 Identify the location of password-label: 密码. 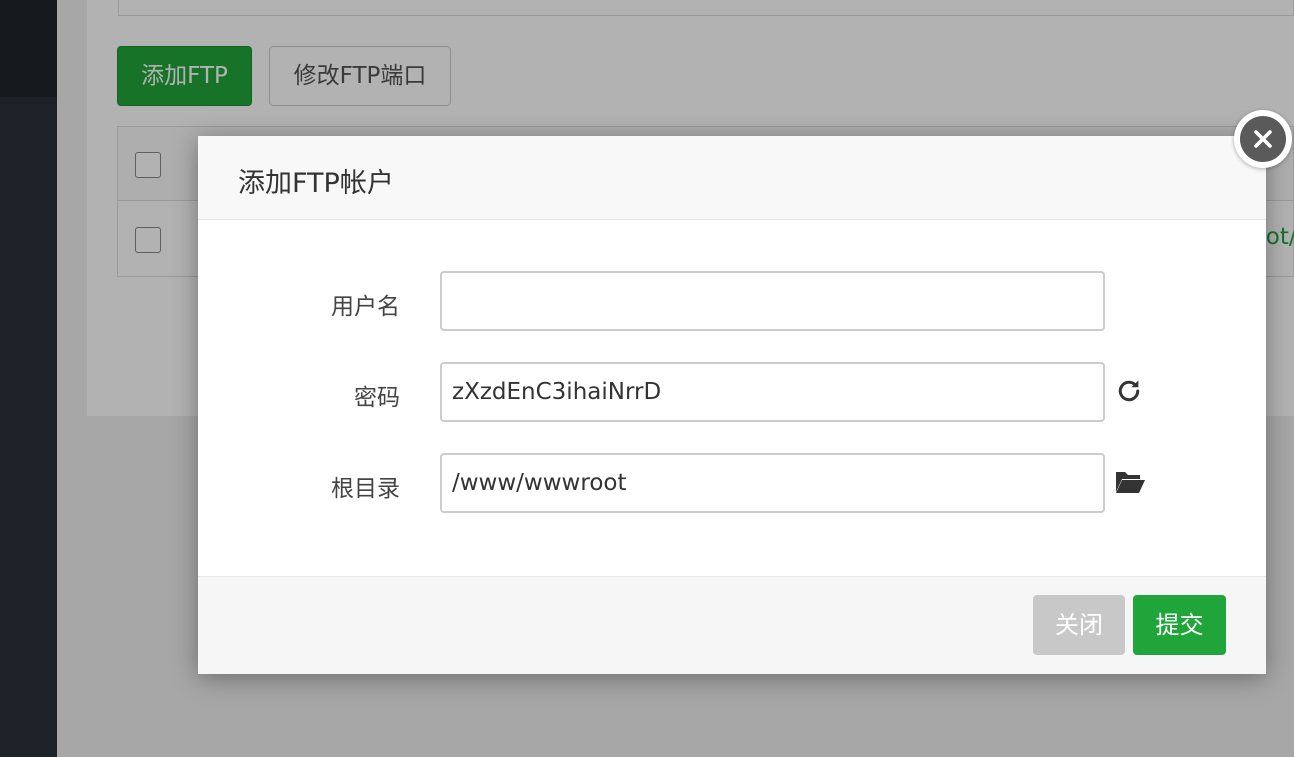
(377, 398).